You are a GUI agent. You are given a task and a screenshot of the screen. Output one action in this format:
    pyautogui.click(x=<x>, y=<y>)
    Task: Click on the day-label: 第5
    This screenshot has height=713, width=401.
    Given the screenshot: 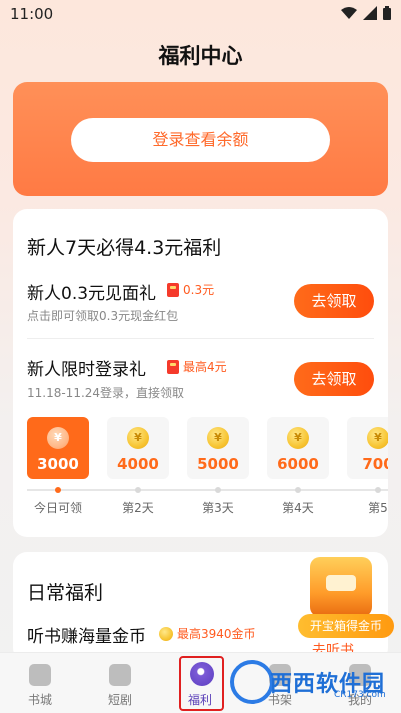 What is the action you would take?
    pyautogui.click(x=378, y=508)
    